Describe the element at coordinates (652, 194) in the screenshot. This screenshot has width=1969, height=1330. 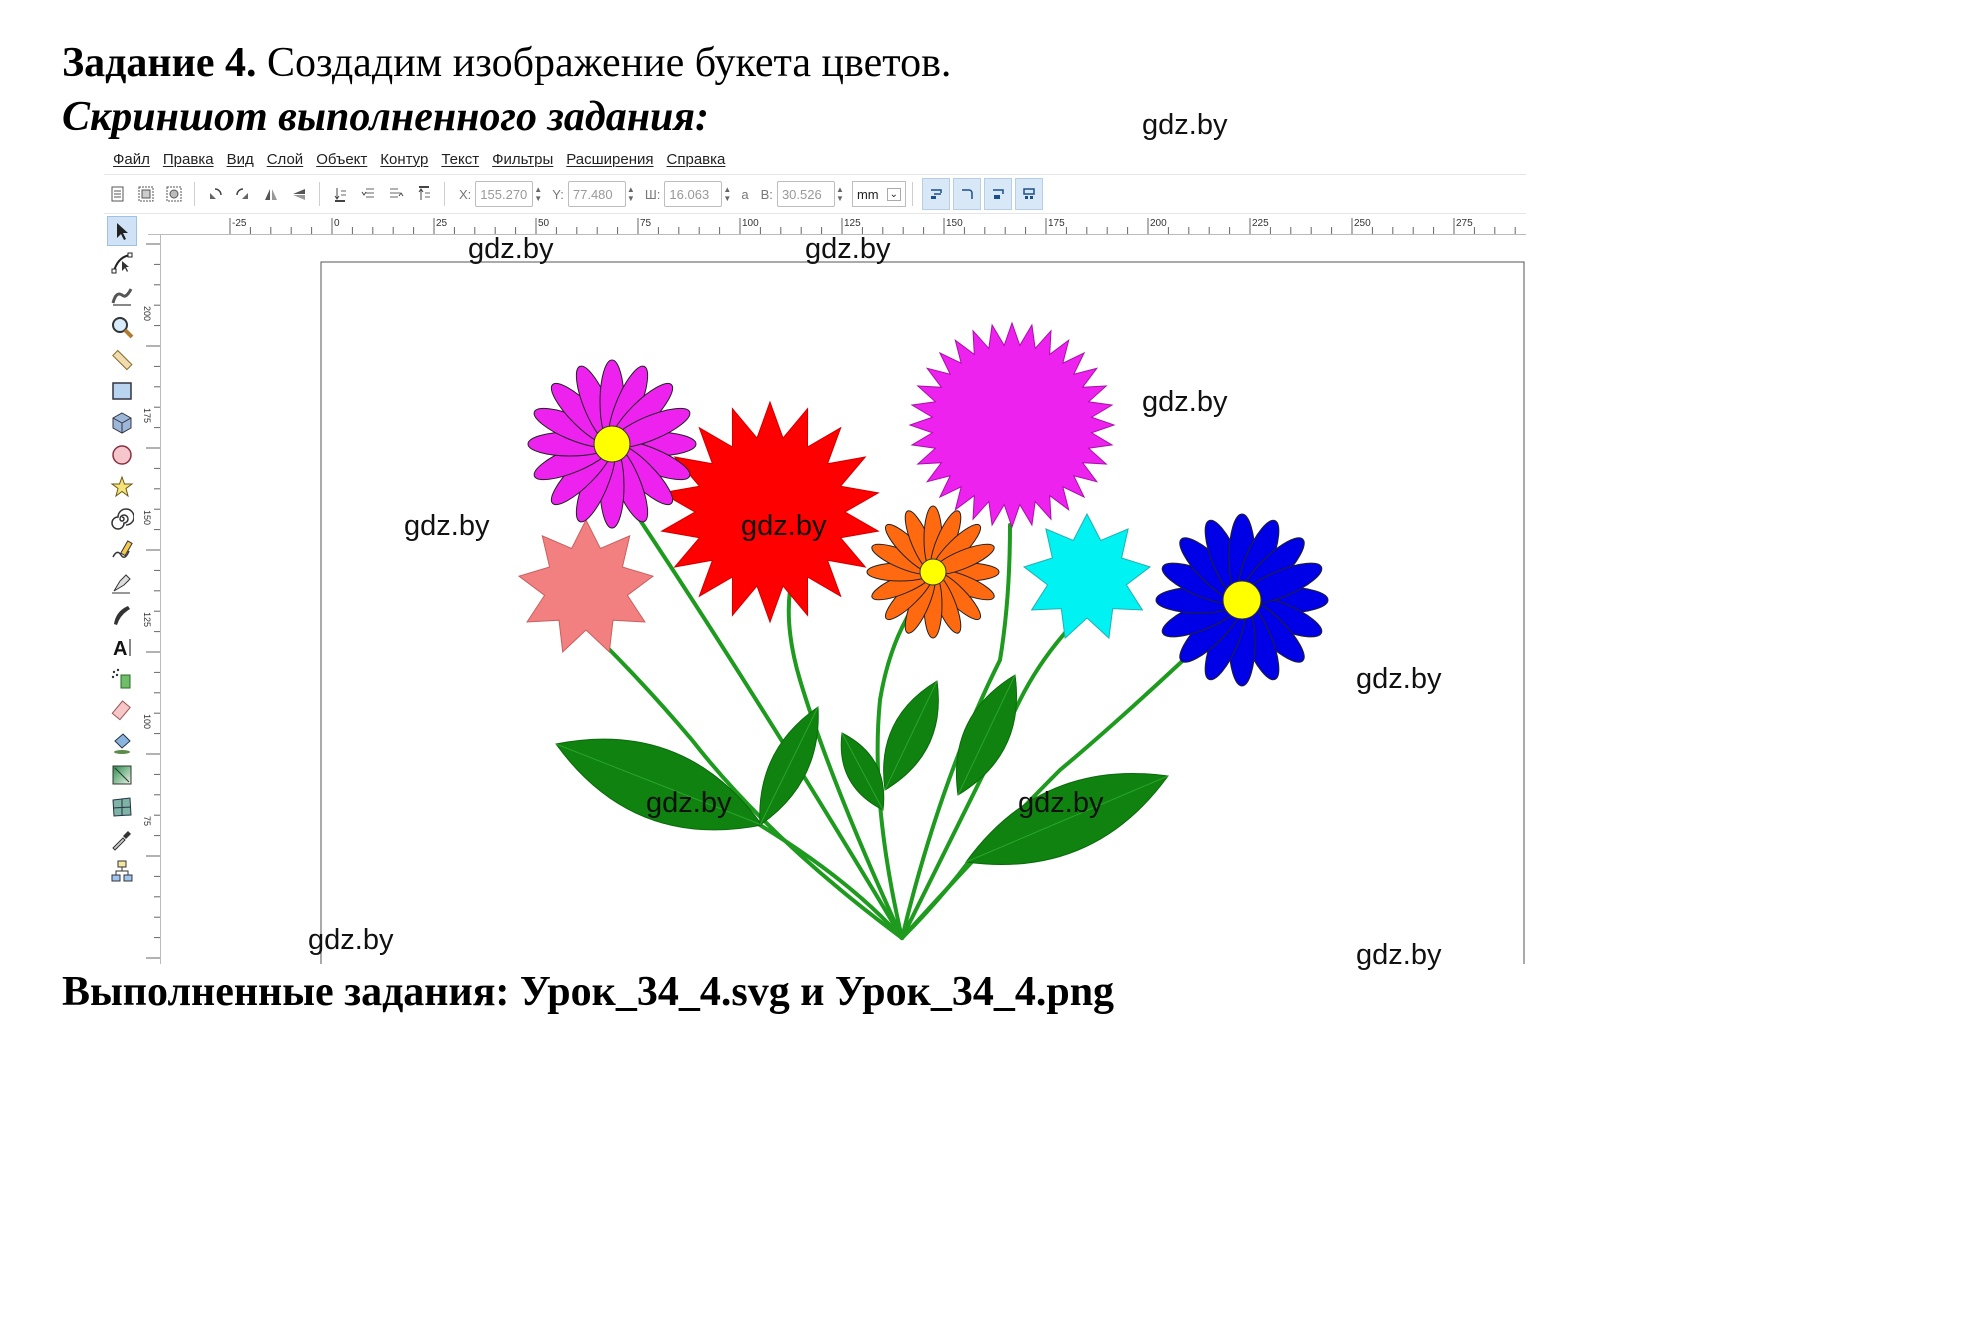
I see `width-label: Ш:` at that location.